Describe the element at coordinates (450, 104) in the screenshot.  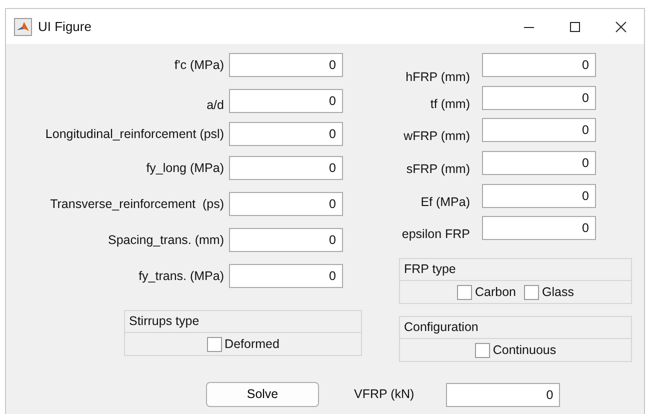
I see `field-label: tf (mm)` at that location.